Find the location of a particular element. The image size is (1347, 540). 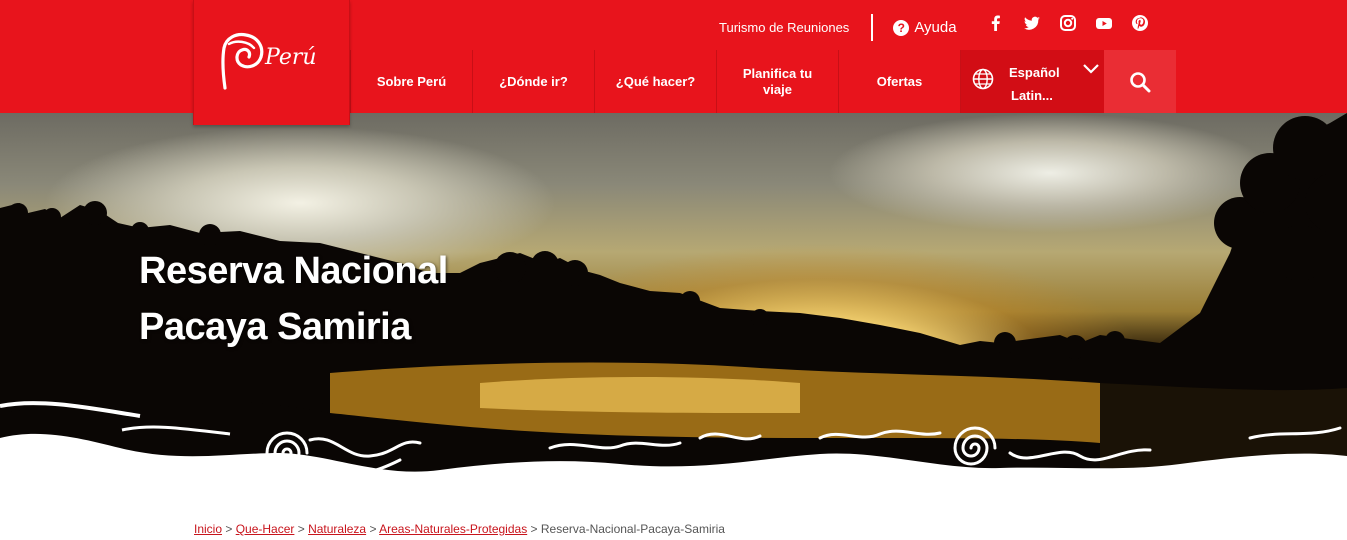

peru-spiral-logo: Perú is located at coordinates (269, 61).